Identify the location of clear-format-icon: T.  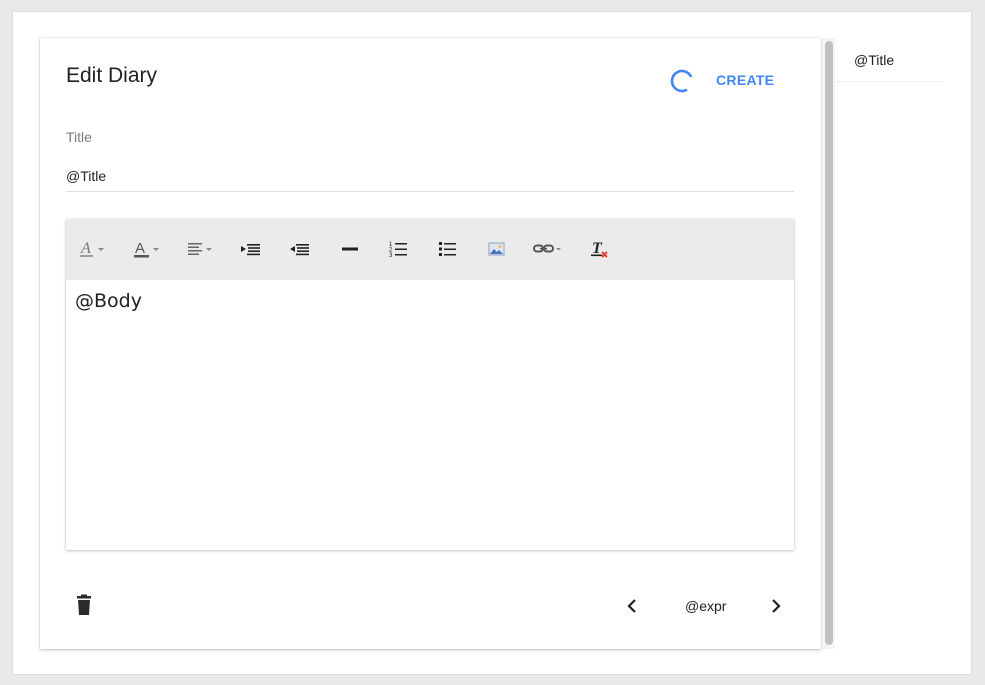
(599, 249).